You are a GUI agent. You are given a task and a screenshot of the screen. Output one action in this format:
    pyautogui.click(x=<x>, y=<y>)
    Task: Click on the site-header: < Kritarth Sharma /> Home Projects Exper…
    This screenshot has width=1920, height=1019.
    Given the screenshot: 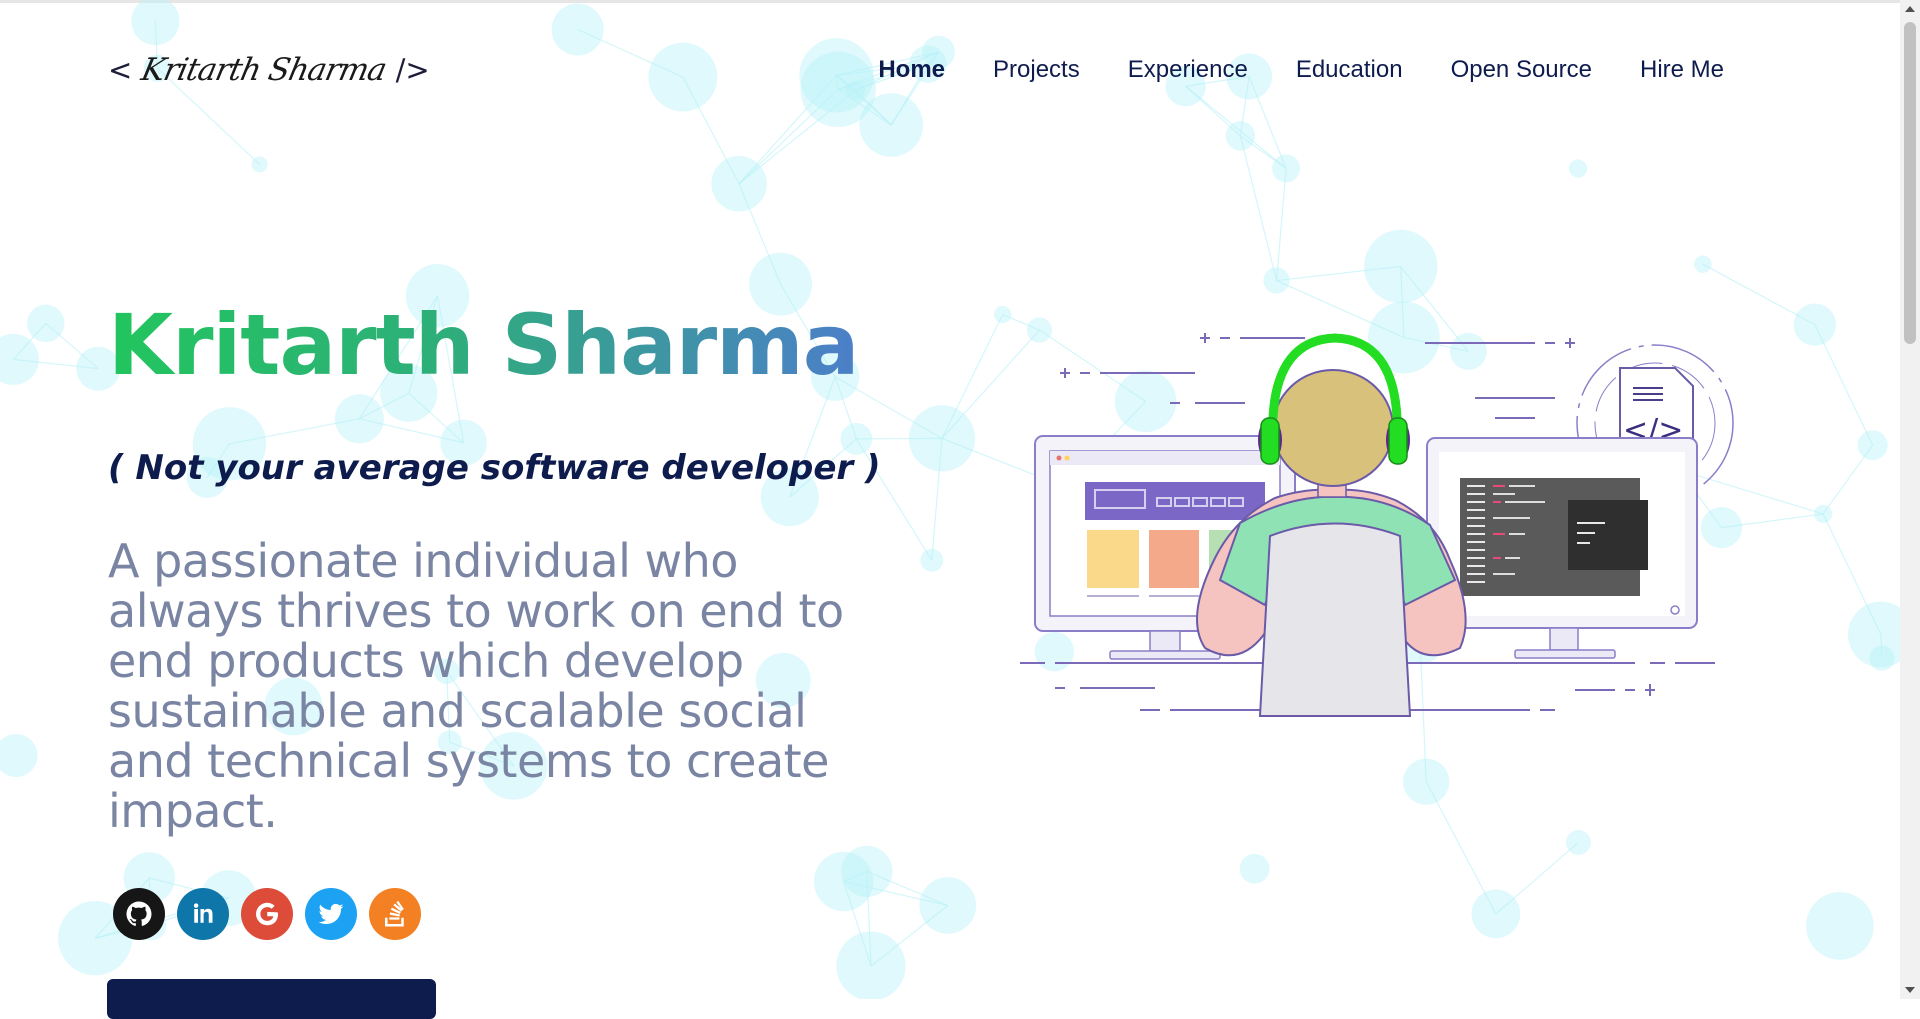 What is the action you would take?
    pyautogui.click(x=950, y=70)
    